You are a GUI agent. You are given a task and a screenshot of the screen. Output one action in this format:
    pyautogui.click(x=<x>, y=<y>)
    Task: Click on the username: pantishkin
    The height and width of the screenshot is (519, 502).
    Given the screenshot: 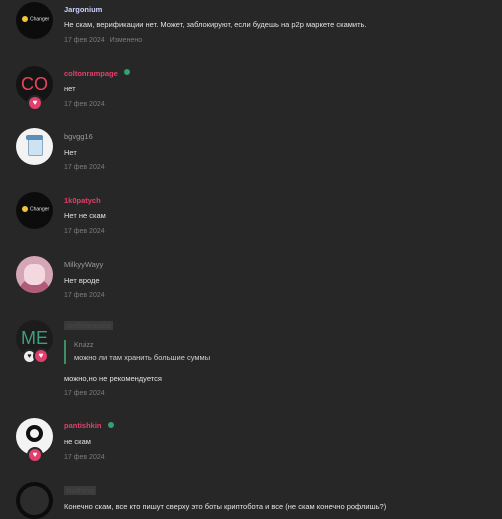 What is the action you would take?
    pyautogui.click(x=83, y=425)
    